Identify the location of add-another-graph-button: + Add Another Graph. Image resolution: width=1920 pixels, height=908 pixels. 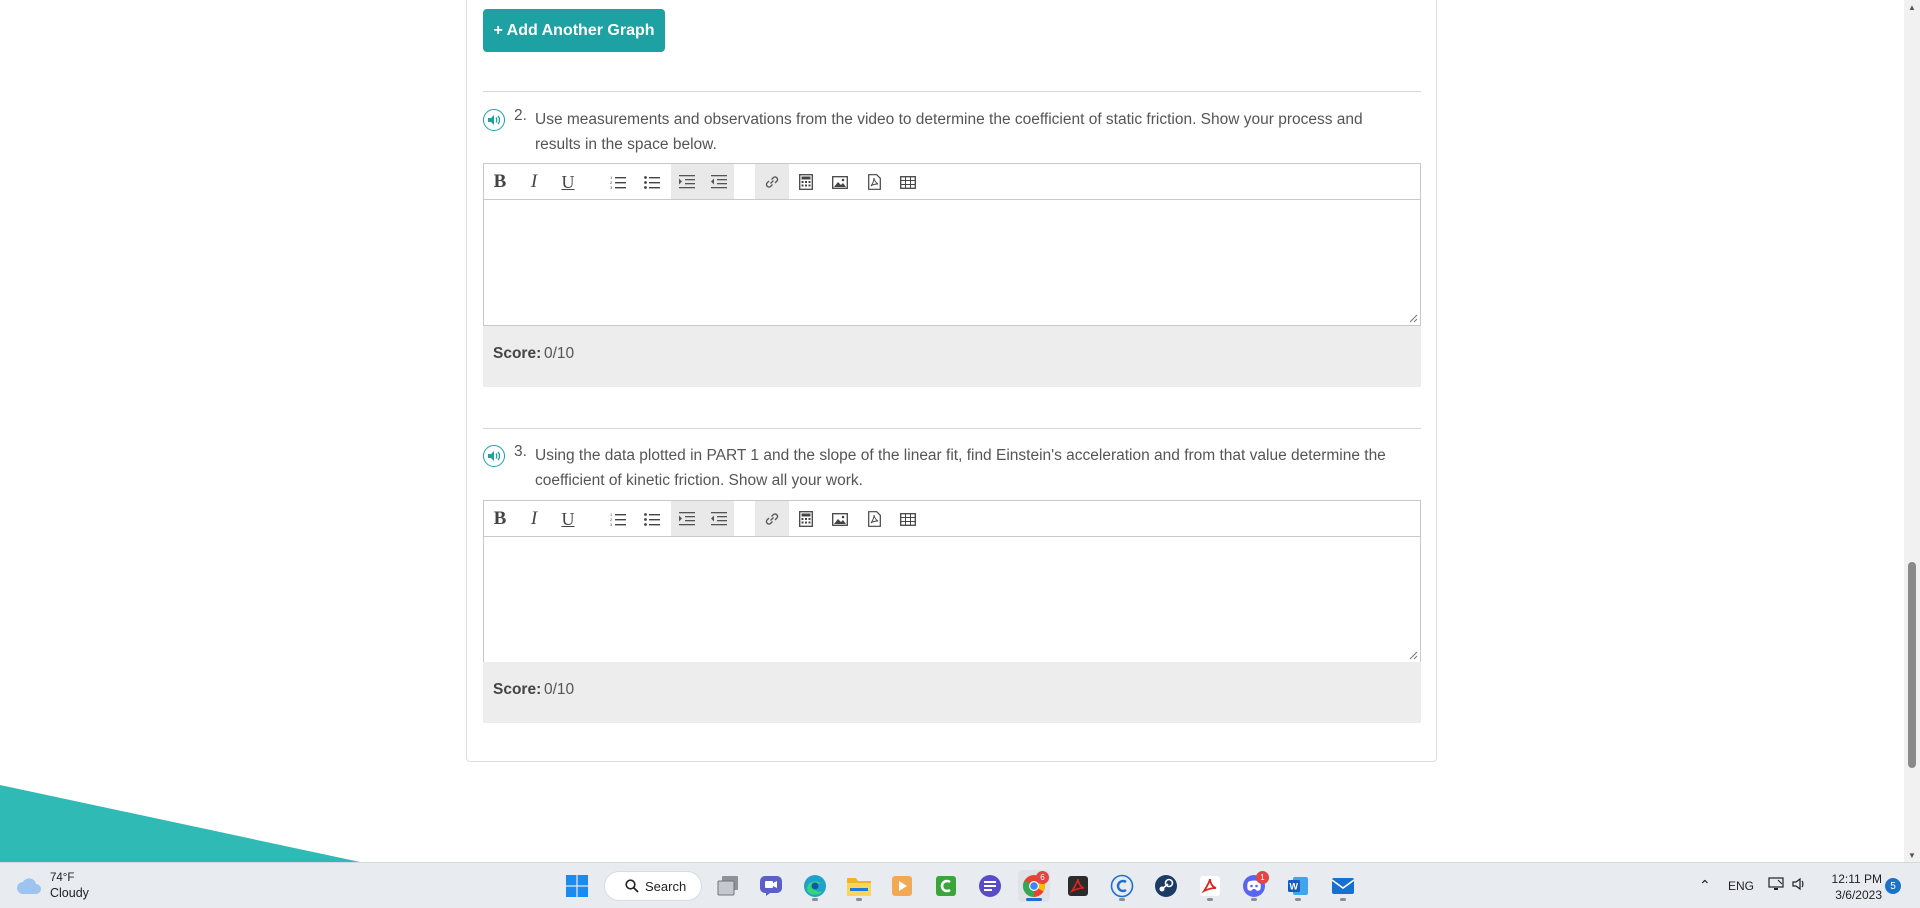
(574, 30).